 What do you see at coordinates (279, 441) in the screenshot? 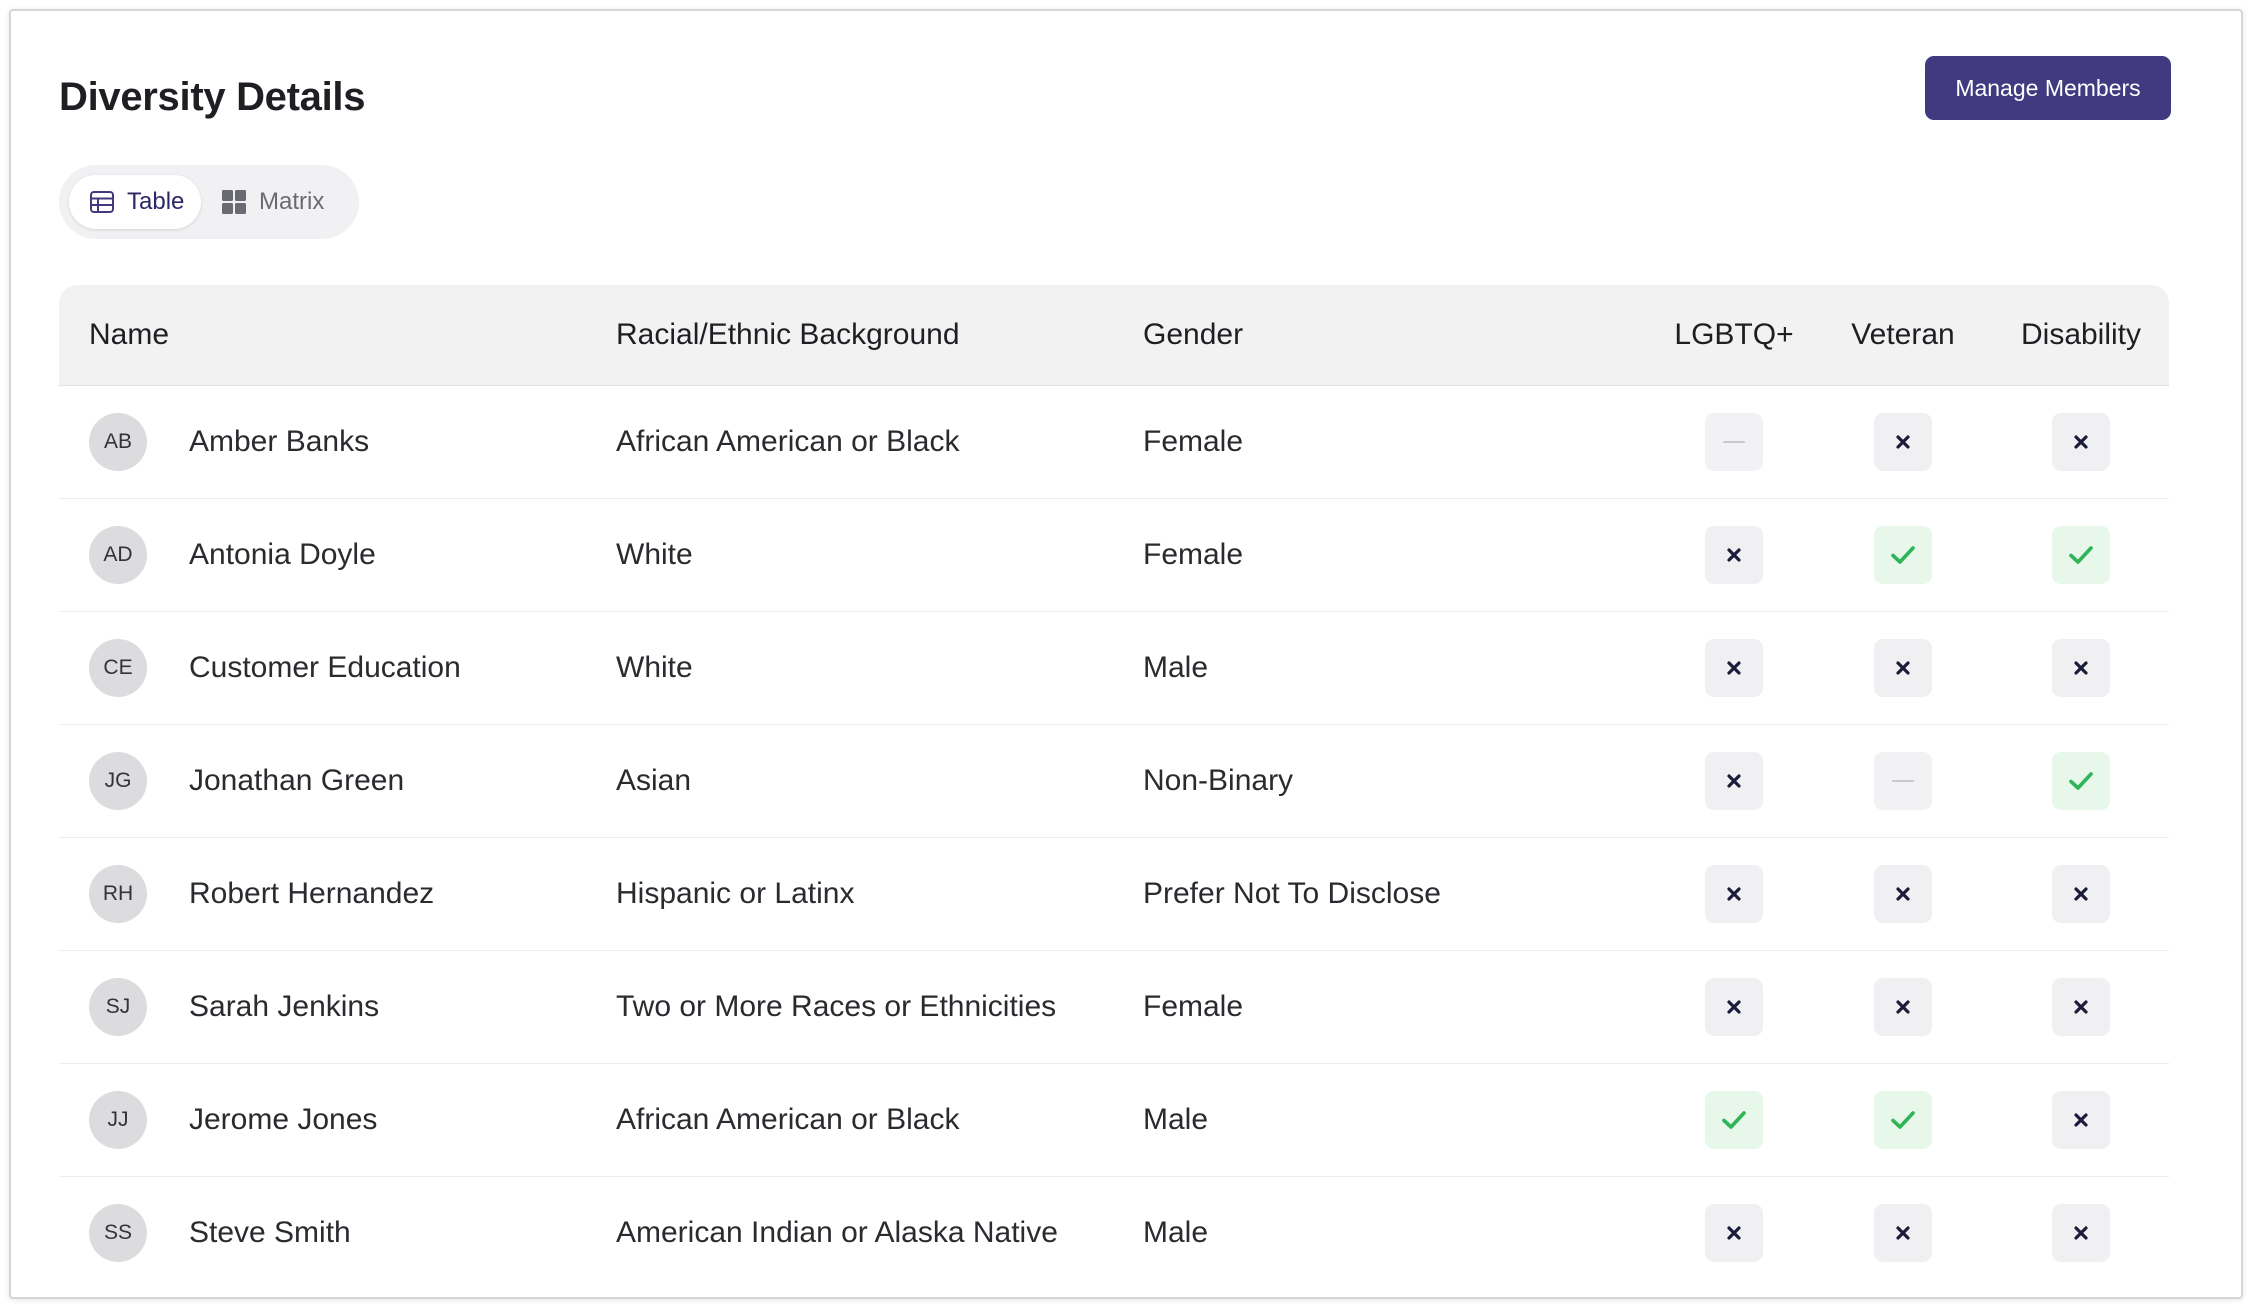
I see `member-name: Amber Banks` at bounding box center [279, 441].